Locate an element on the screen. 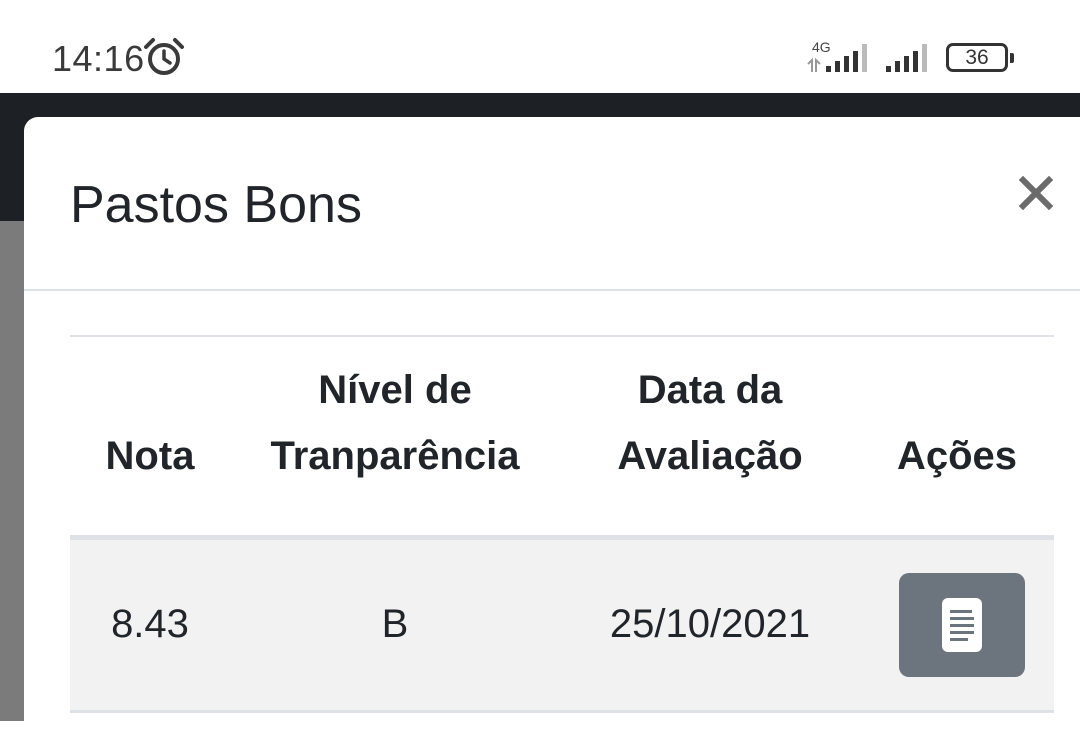 The image size is (1080, 755). cell-nivel: B is located at coordinates (395, 625).